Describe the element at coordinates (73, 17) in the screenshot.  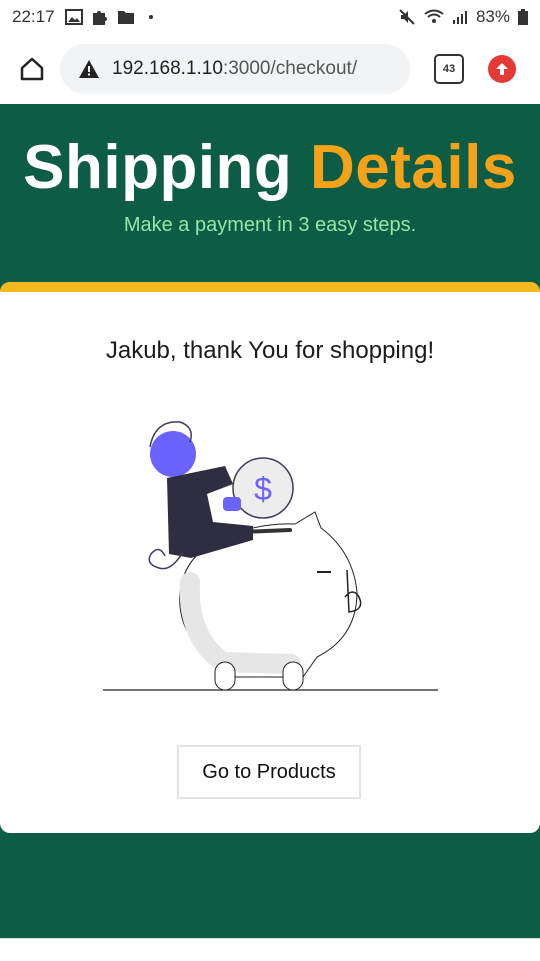
I see `gallery-icon` at that location.